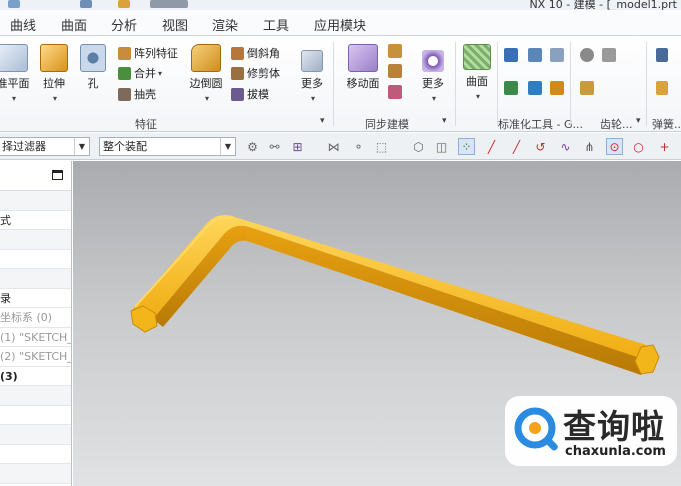 This screenshot has width=681, height=486. I want to click on sync-more-button: 更多 ▾, so click(433, 77).